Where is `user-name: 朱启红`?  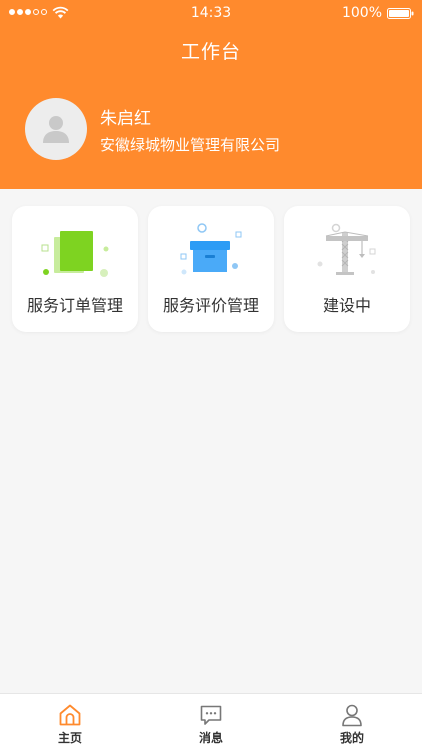
user-name: 朱启红 is located at coordinates (125, 119).